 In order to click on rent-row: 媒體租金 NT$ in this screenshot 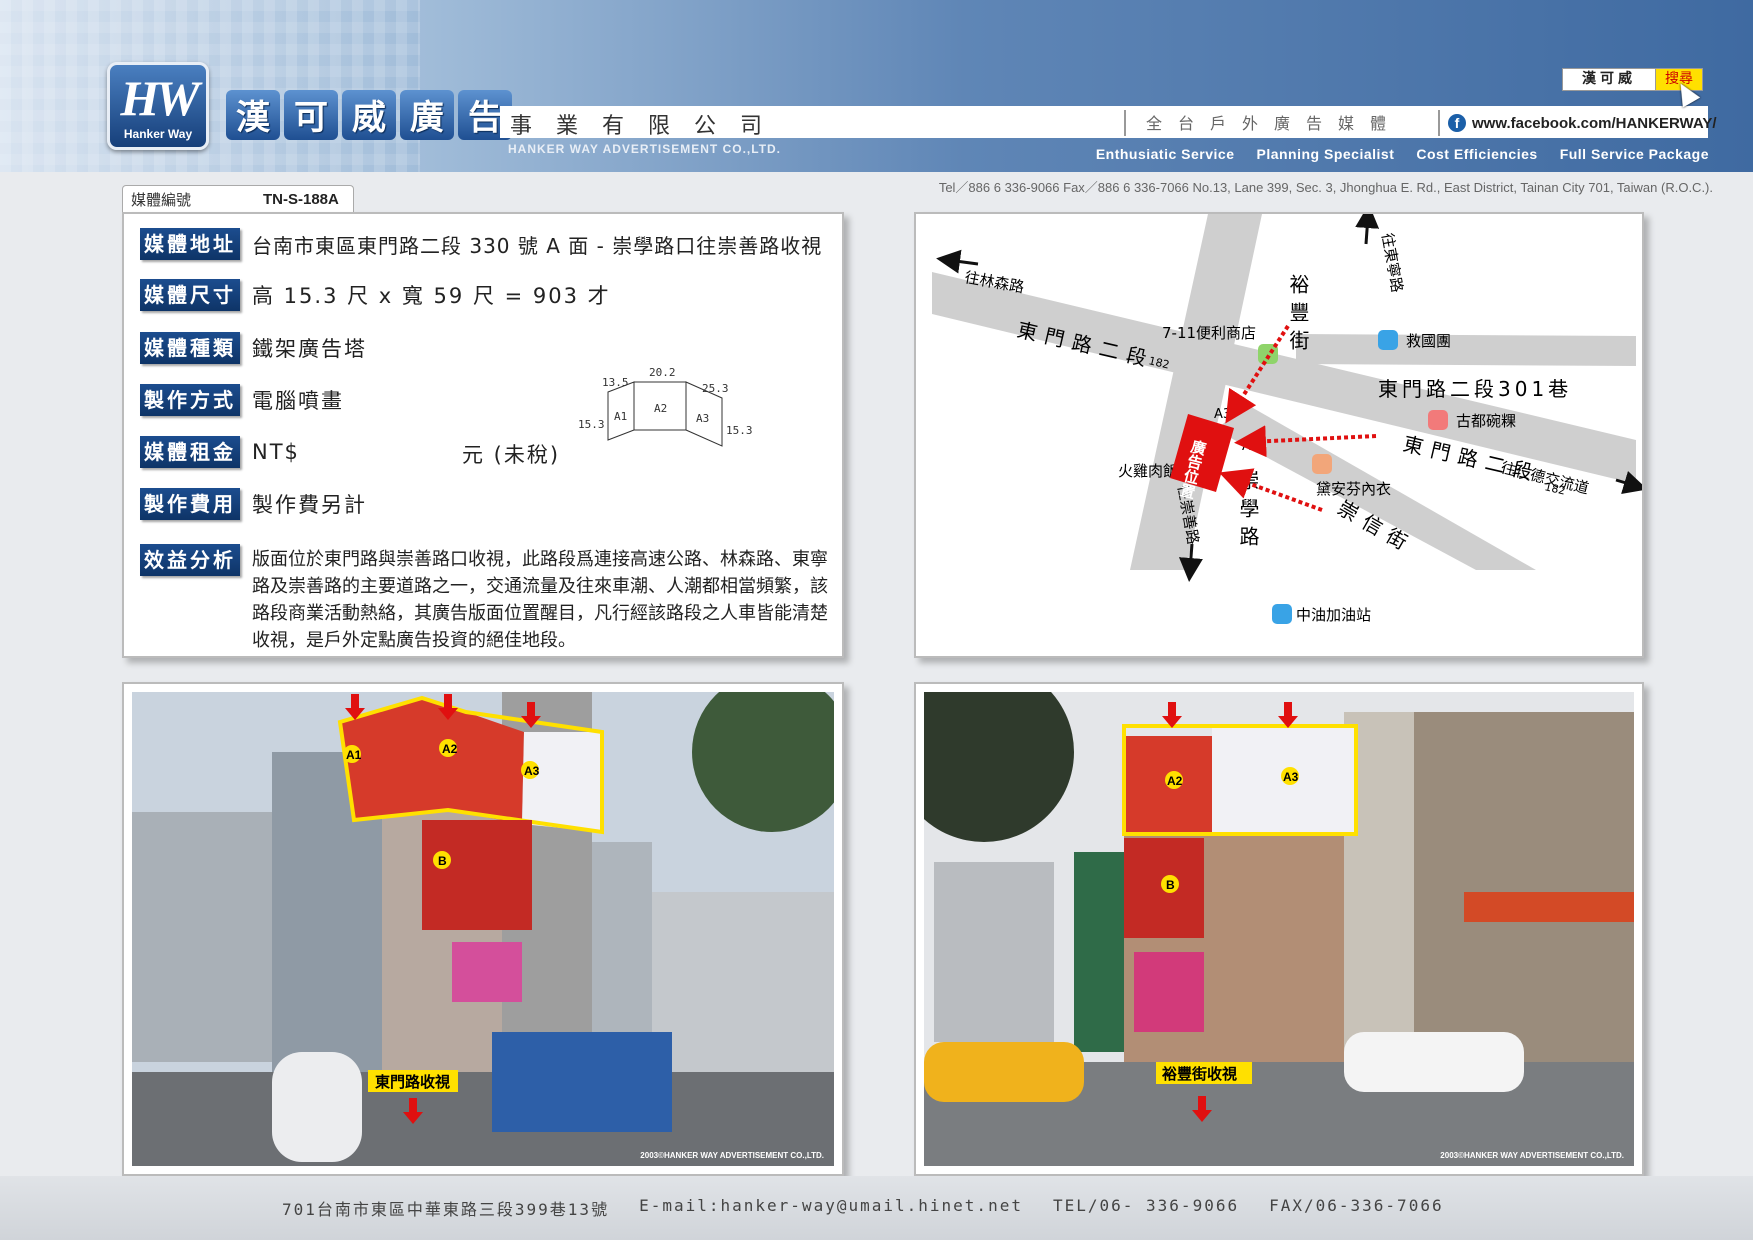, I will do `click(220, 452)`.